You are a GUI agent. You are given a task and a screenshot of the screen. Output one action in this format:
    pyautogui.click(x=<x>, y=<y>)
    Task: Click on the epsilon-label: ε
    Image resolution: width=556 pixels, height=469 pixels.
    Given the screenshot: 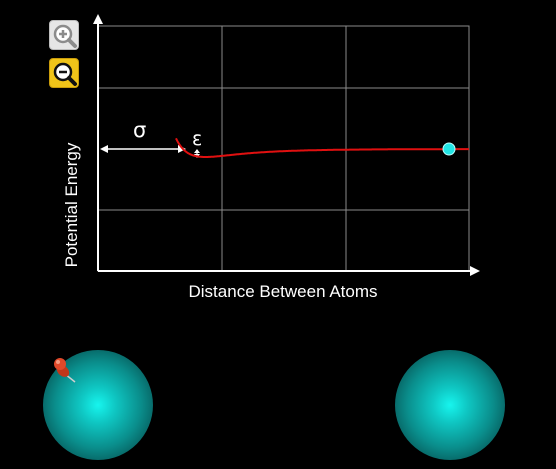 What is the action you would take?
    pyautogui.click(x=197, y=139)
    